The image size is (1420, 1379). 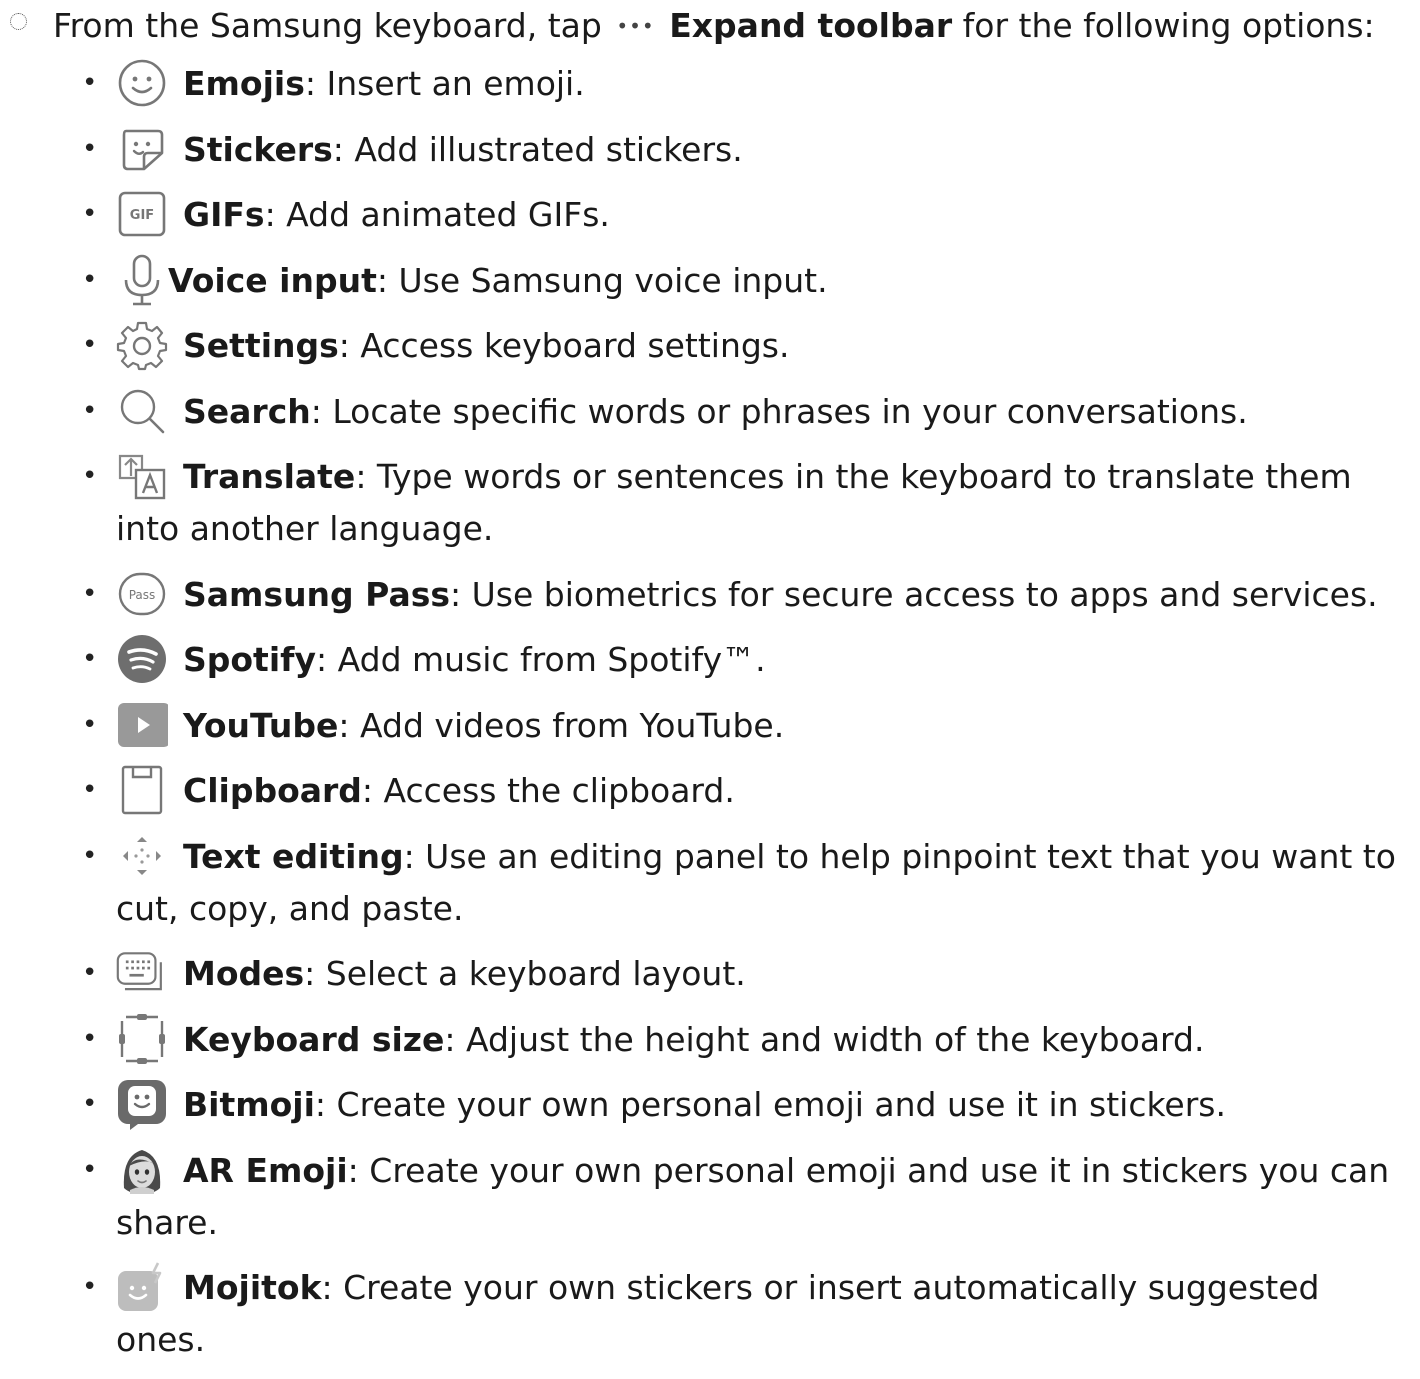 What do you see at coordinates (811, 25) in the screenshot?
I see `expand-toolbar-label: Expand toolbar` at bounding box center [811, 25].